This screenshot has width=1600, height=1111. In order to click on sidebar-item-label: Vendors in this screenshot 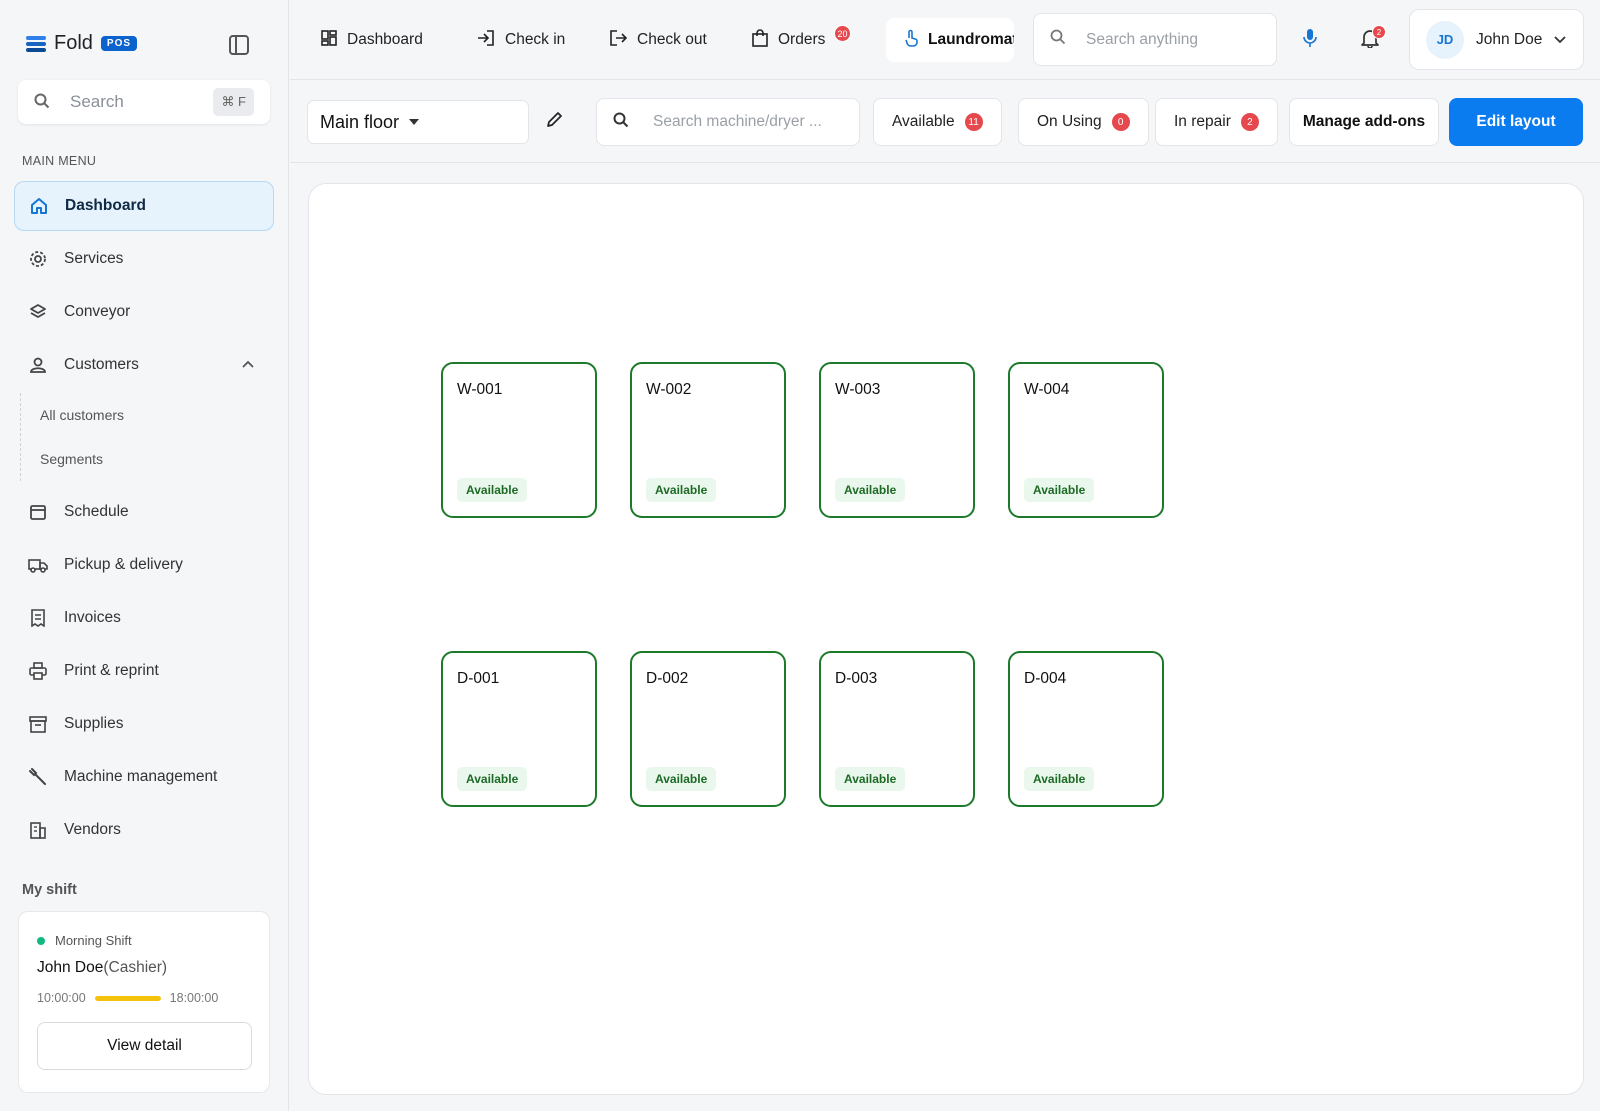, I will do `click(92, 829)`.